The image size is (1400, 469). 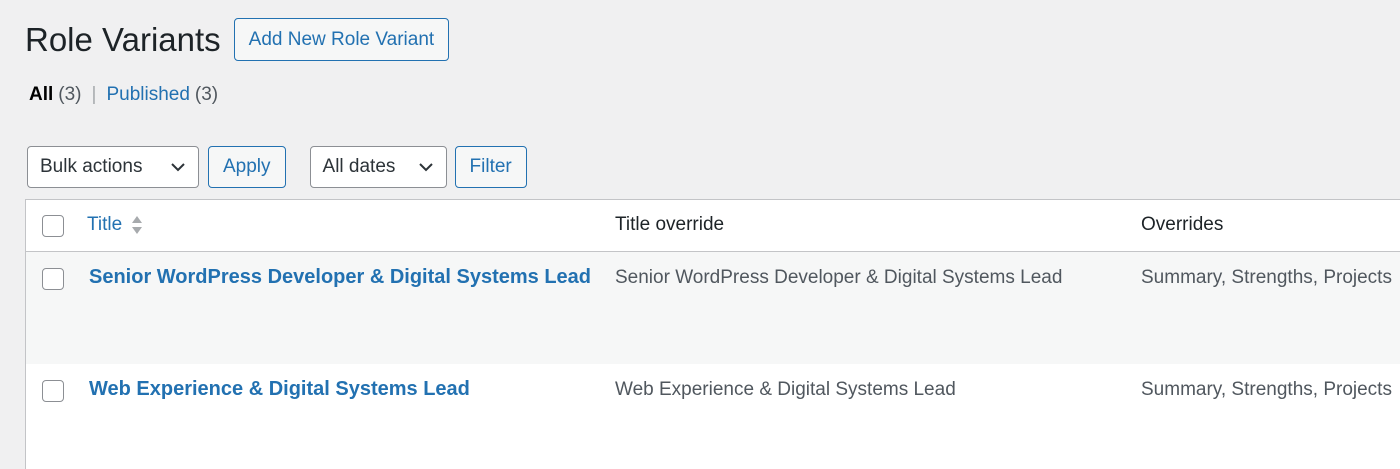 I want to click on column-title-sort: Title, so click(x=115, y=225).